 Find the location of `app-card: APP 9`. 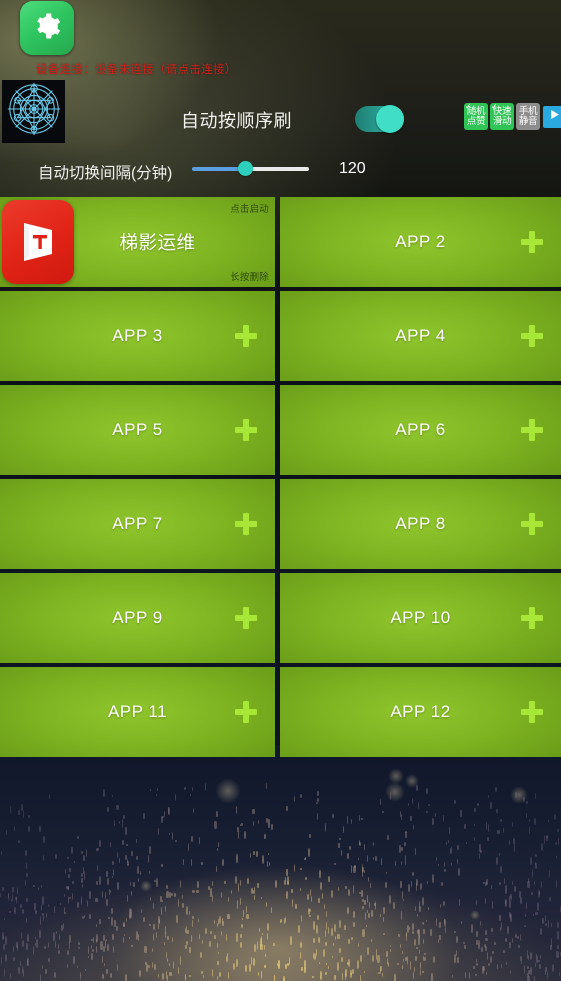

app-card: APP 9 is located at coordinates (137, 618).